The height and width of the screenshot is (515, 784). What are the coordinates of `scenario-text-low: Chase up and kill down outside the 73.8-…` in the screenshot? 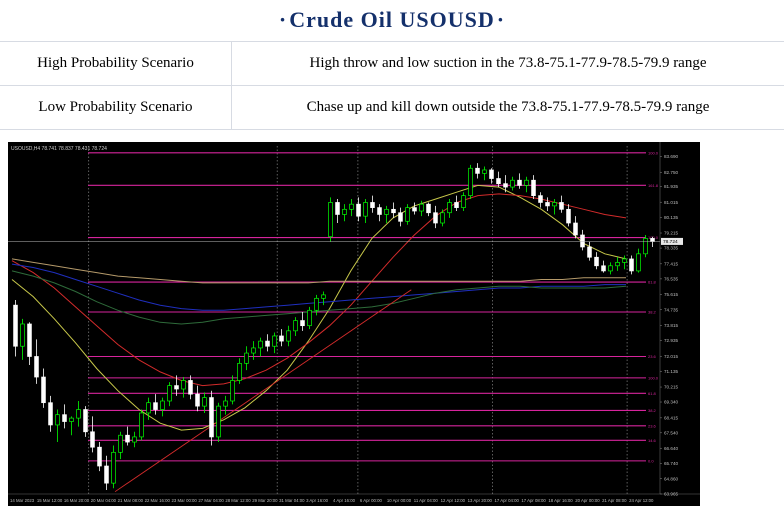 It's located at (507, 107).